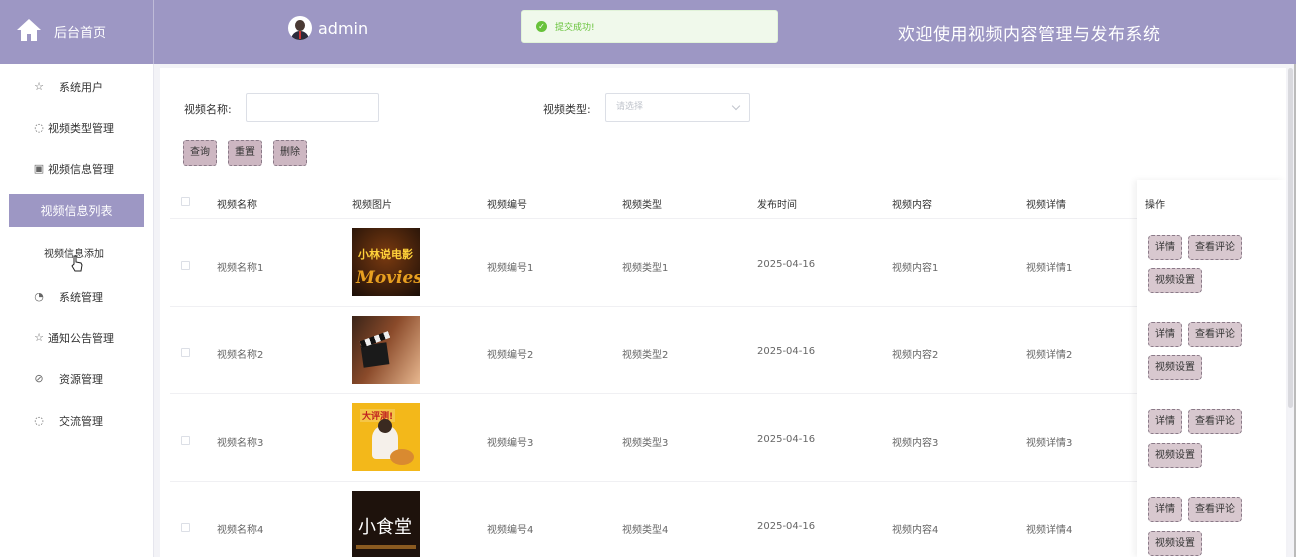 This screenshot has height=557, width=1296. What do you see at coordinates (81, 297) in the screenshot?
I see `sidebar-item-label: 系统管理` at bounding box center [81, 297].